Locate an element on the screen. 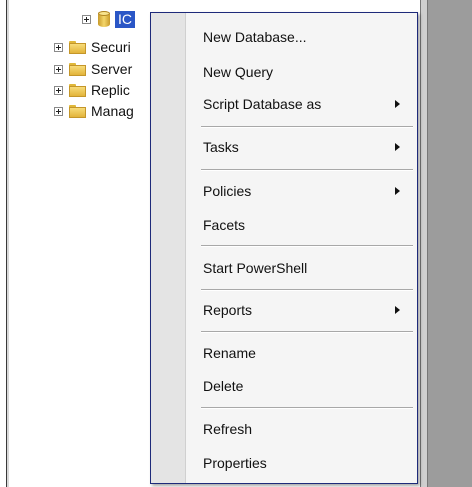 This screenshot has height=487, width=472. menu-item-label: Policies is located at coordinates (227, 191).